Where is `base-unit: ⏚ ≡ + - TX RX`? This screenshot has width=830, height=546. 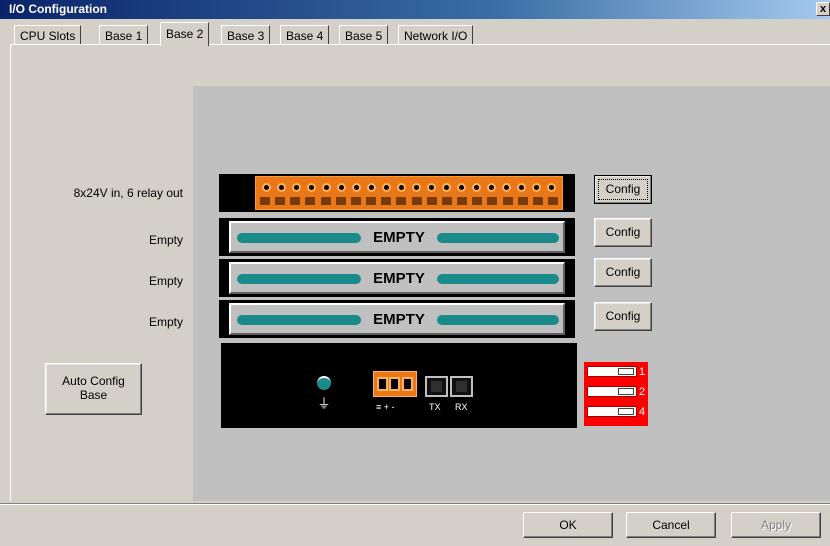
base-unit: ⏚ ≡ + - TX RX is located at coordinates (399, 385).